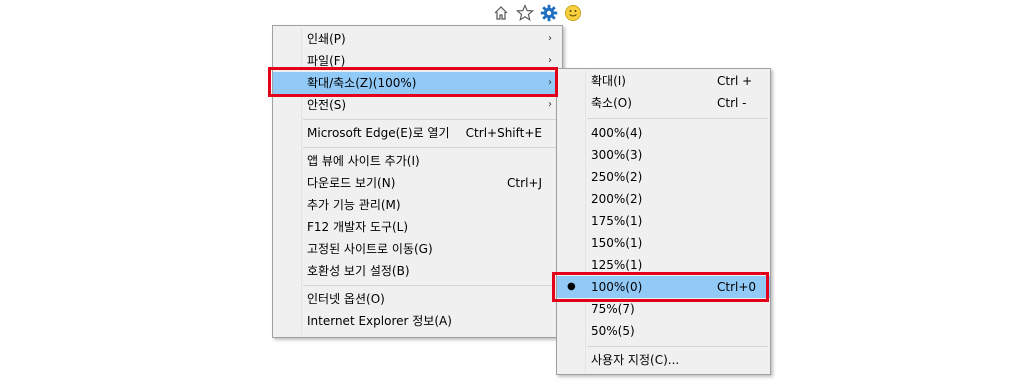 The height and width of the screenshot is (390, 1030). Describe the element at coordinates (549, 13) in the screenshot. I see `gear-icon` at that location.